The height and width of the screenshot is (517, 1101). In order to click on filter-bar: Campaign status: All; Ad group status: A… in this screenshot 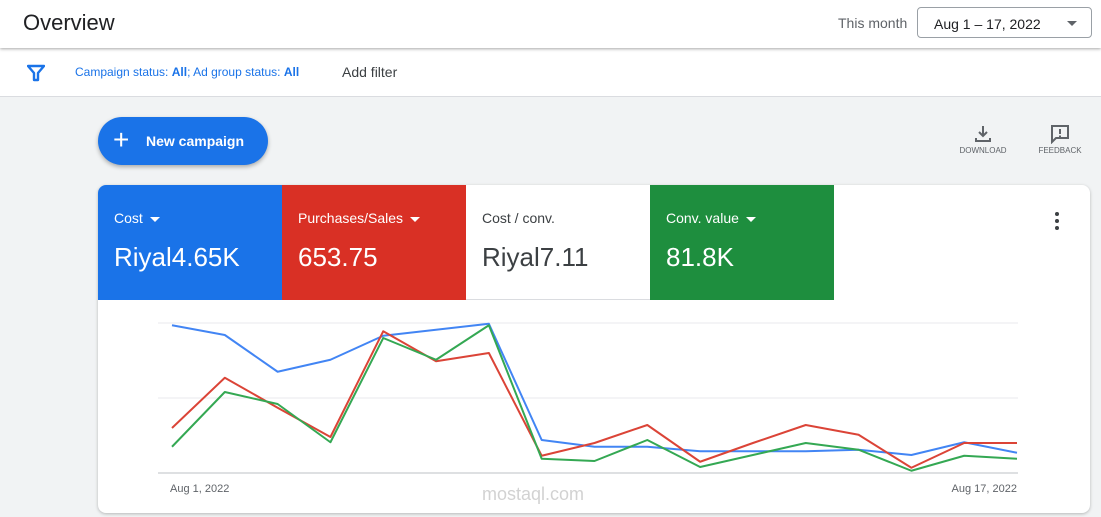, I will do `click(550, 72)`.